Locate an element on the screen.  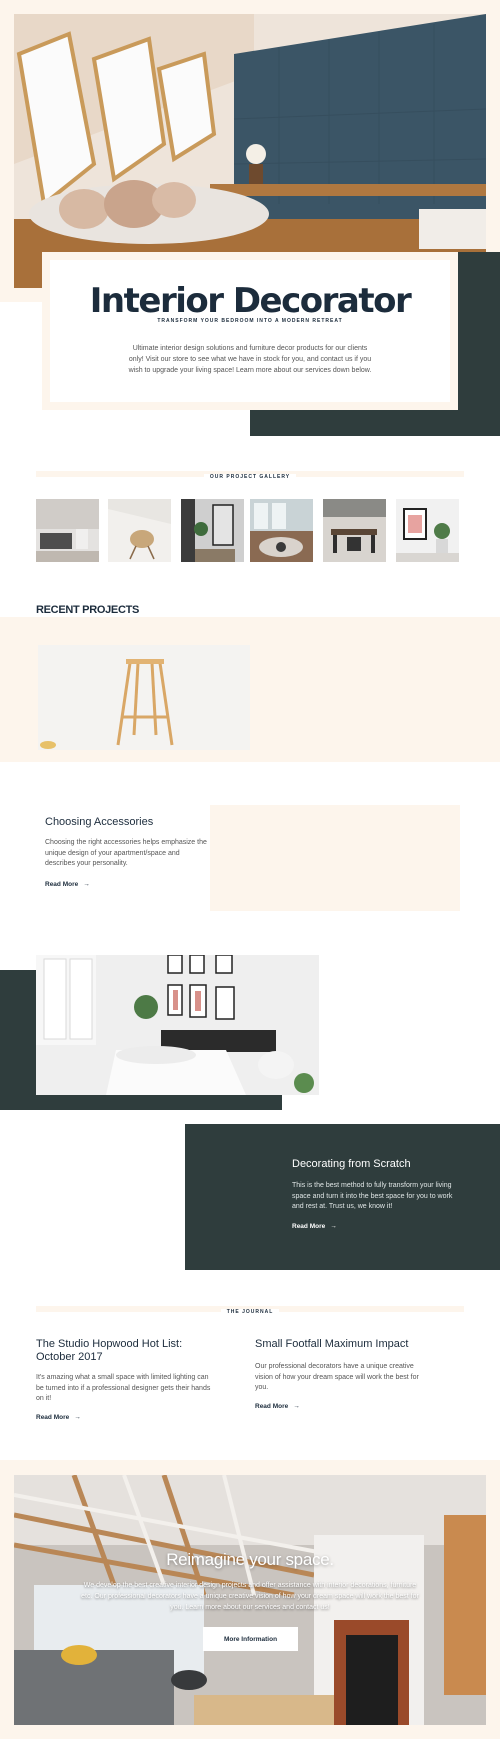
gallery-thumb-art-wall is located at coordinates (427, 530).